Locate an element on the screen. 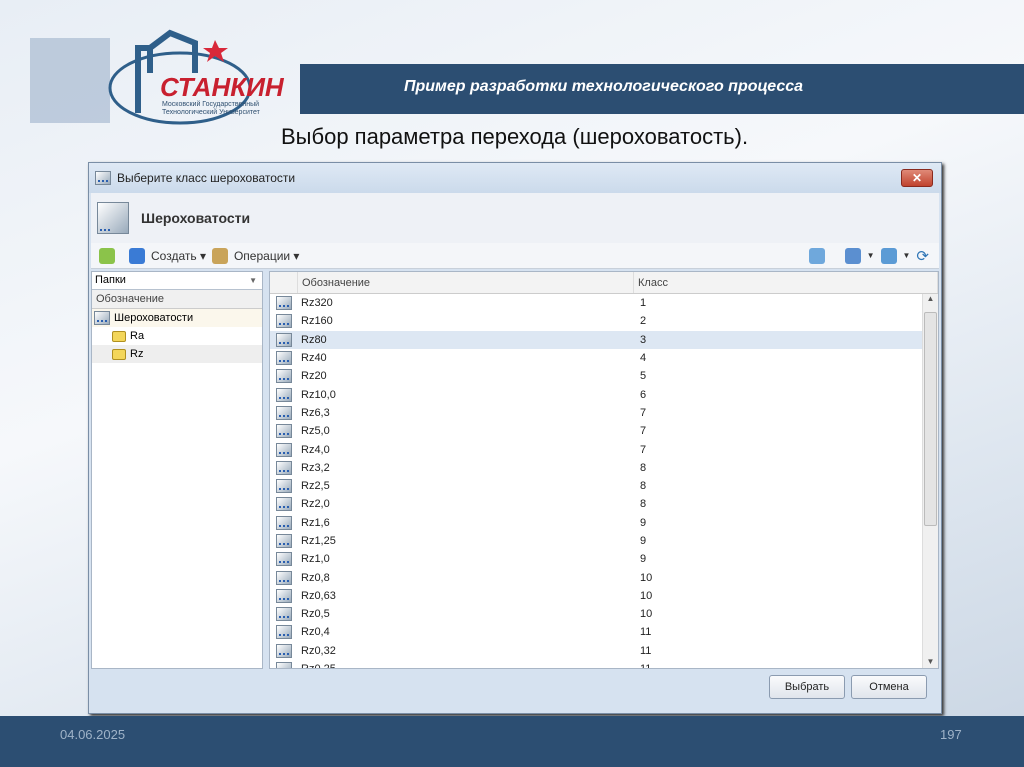 The height and width of the screenshot is (767, 1024). edit-view-icon is located at coordinates (852, 255).